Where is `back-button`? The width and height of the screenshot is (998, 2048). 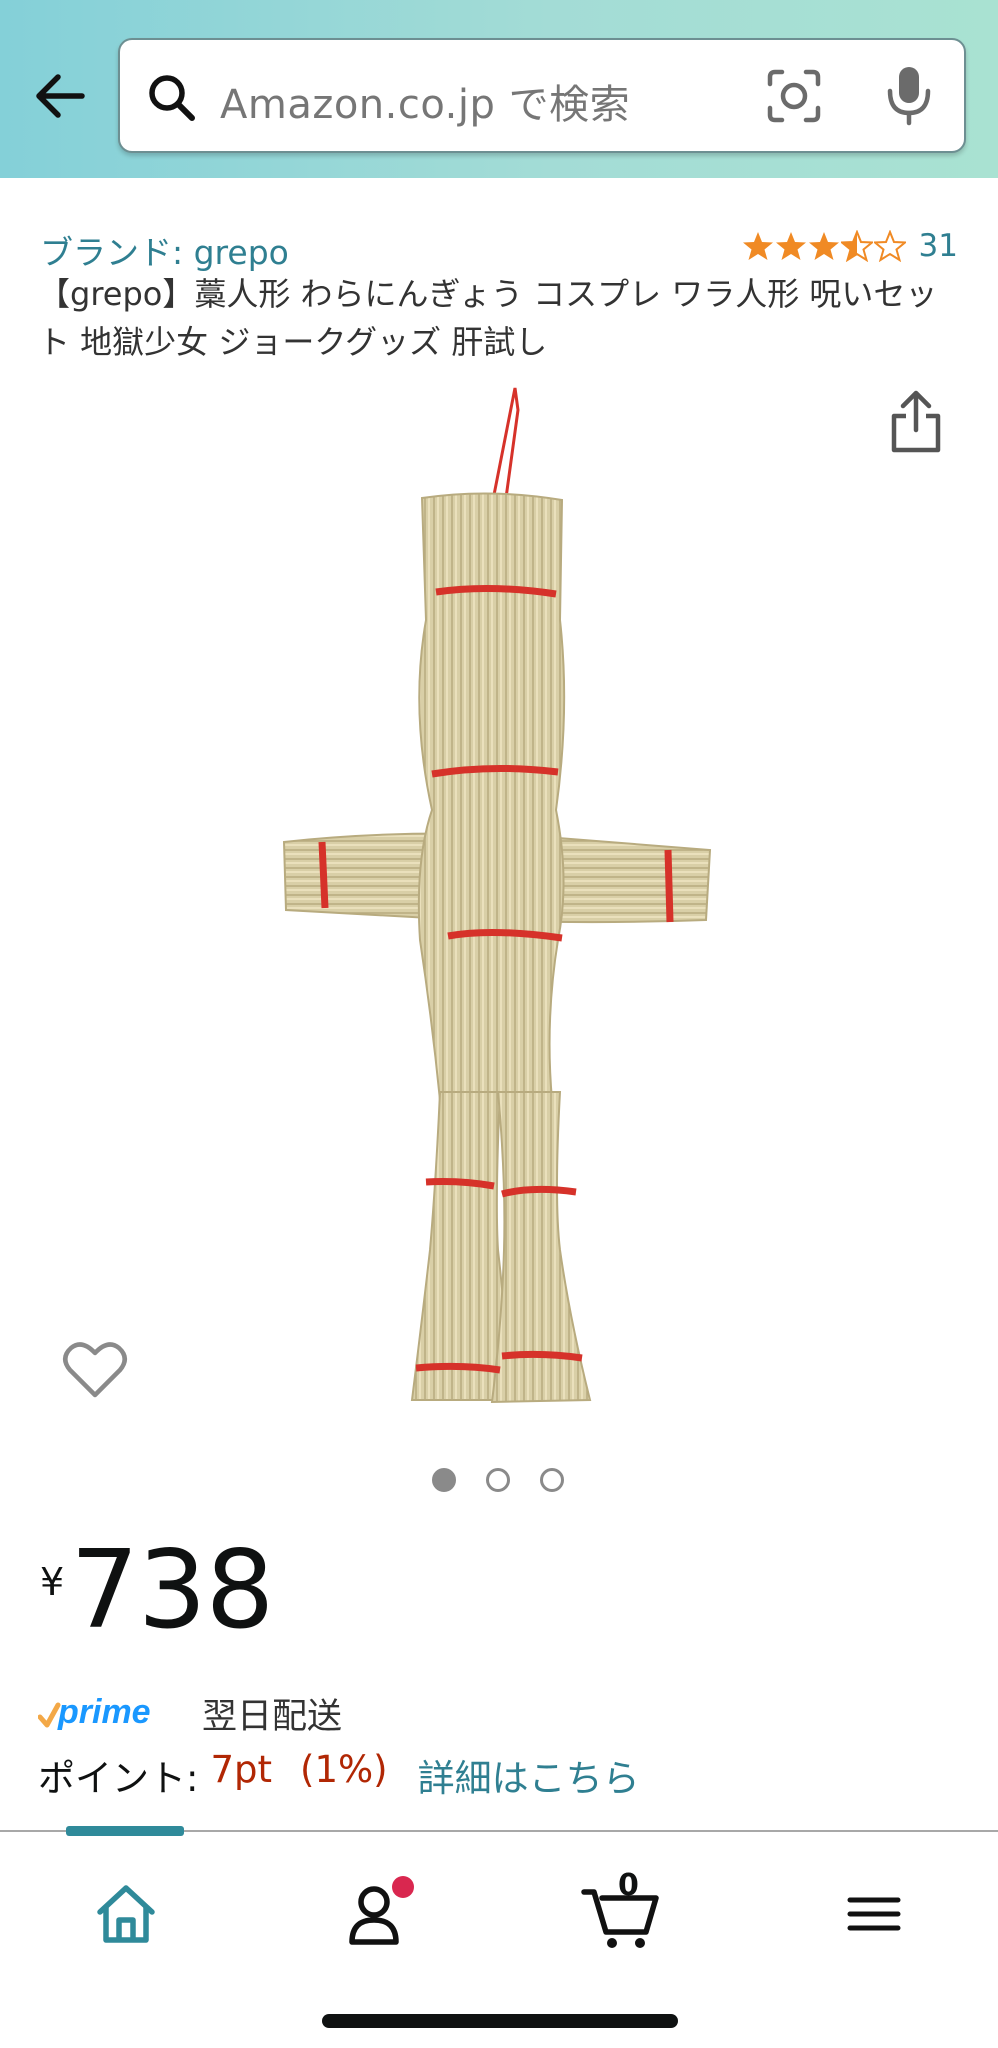 back-button is located at coordinates (60, 96).